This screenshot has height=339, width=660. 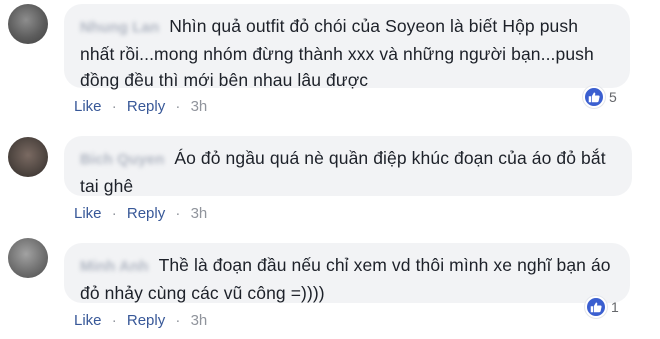 What do you see at coordinates (122, 160) in the screenshot?
I see `comment-author: Bich Quyen` at bounding box center [122, 160].